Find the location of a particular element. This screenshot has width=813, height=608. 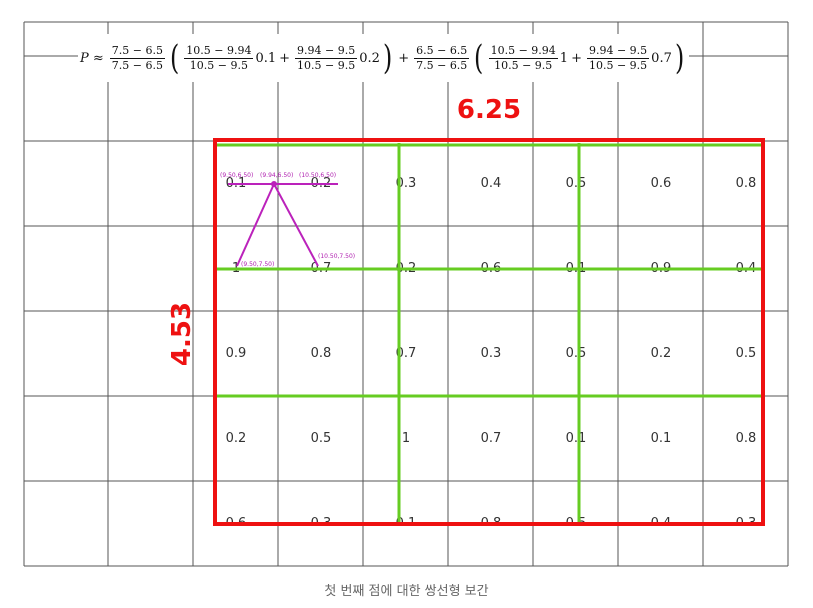

cell-value: 0.6 is located at coordinates (661, 183).